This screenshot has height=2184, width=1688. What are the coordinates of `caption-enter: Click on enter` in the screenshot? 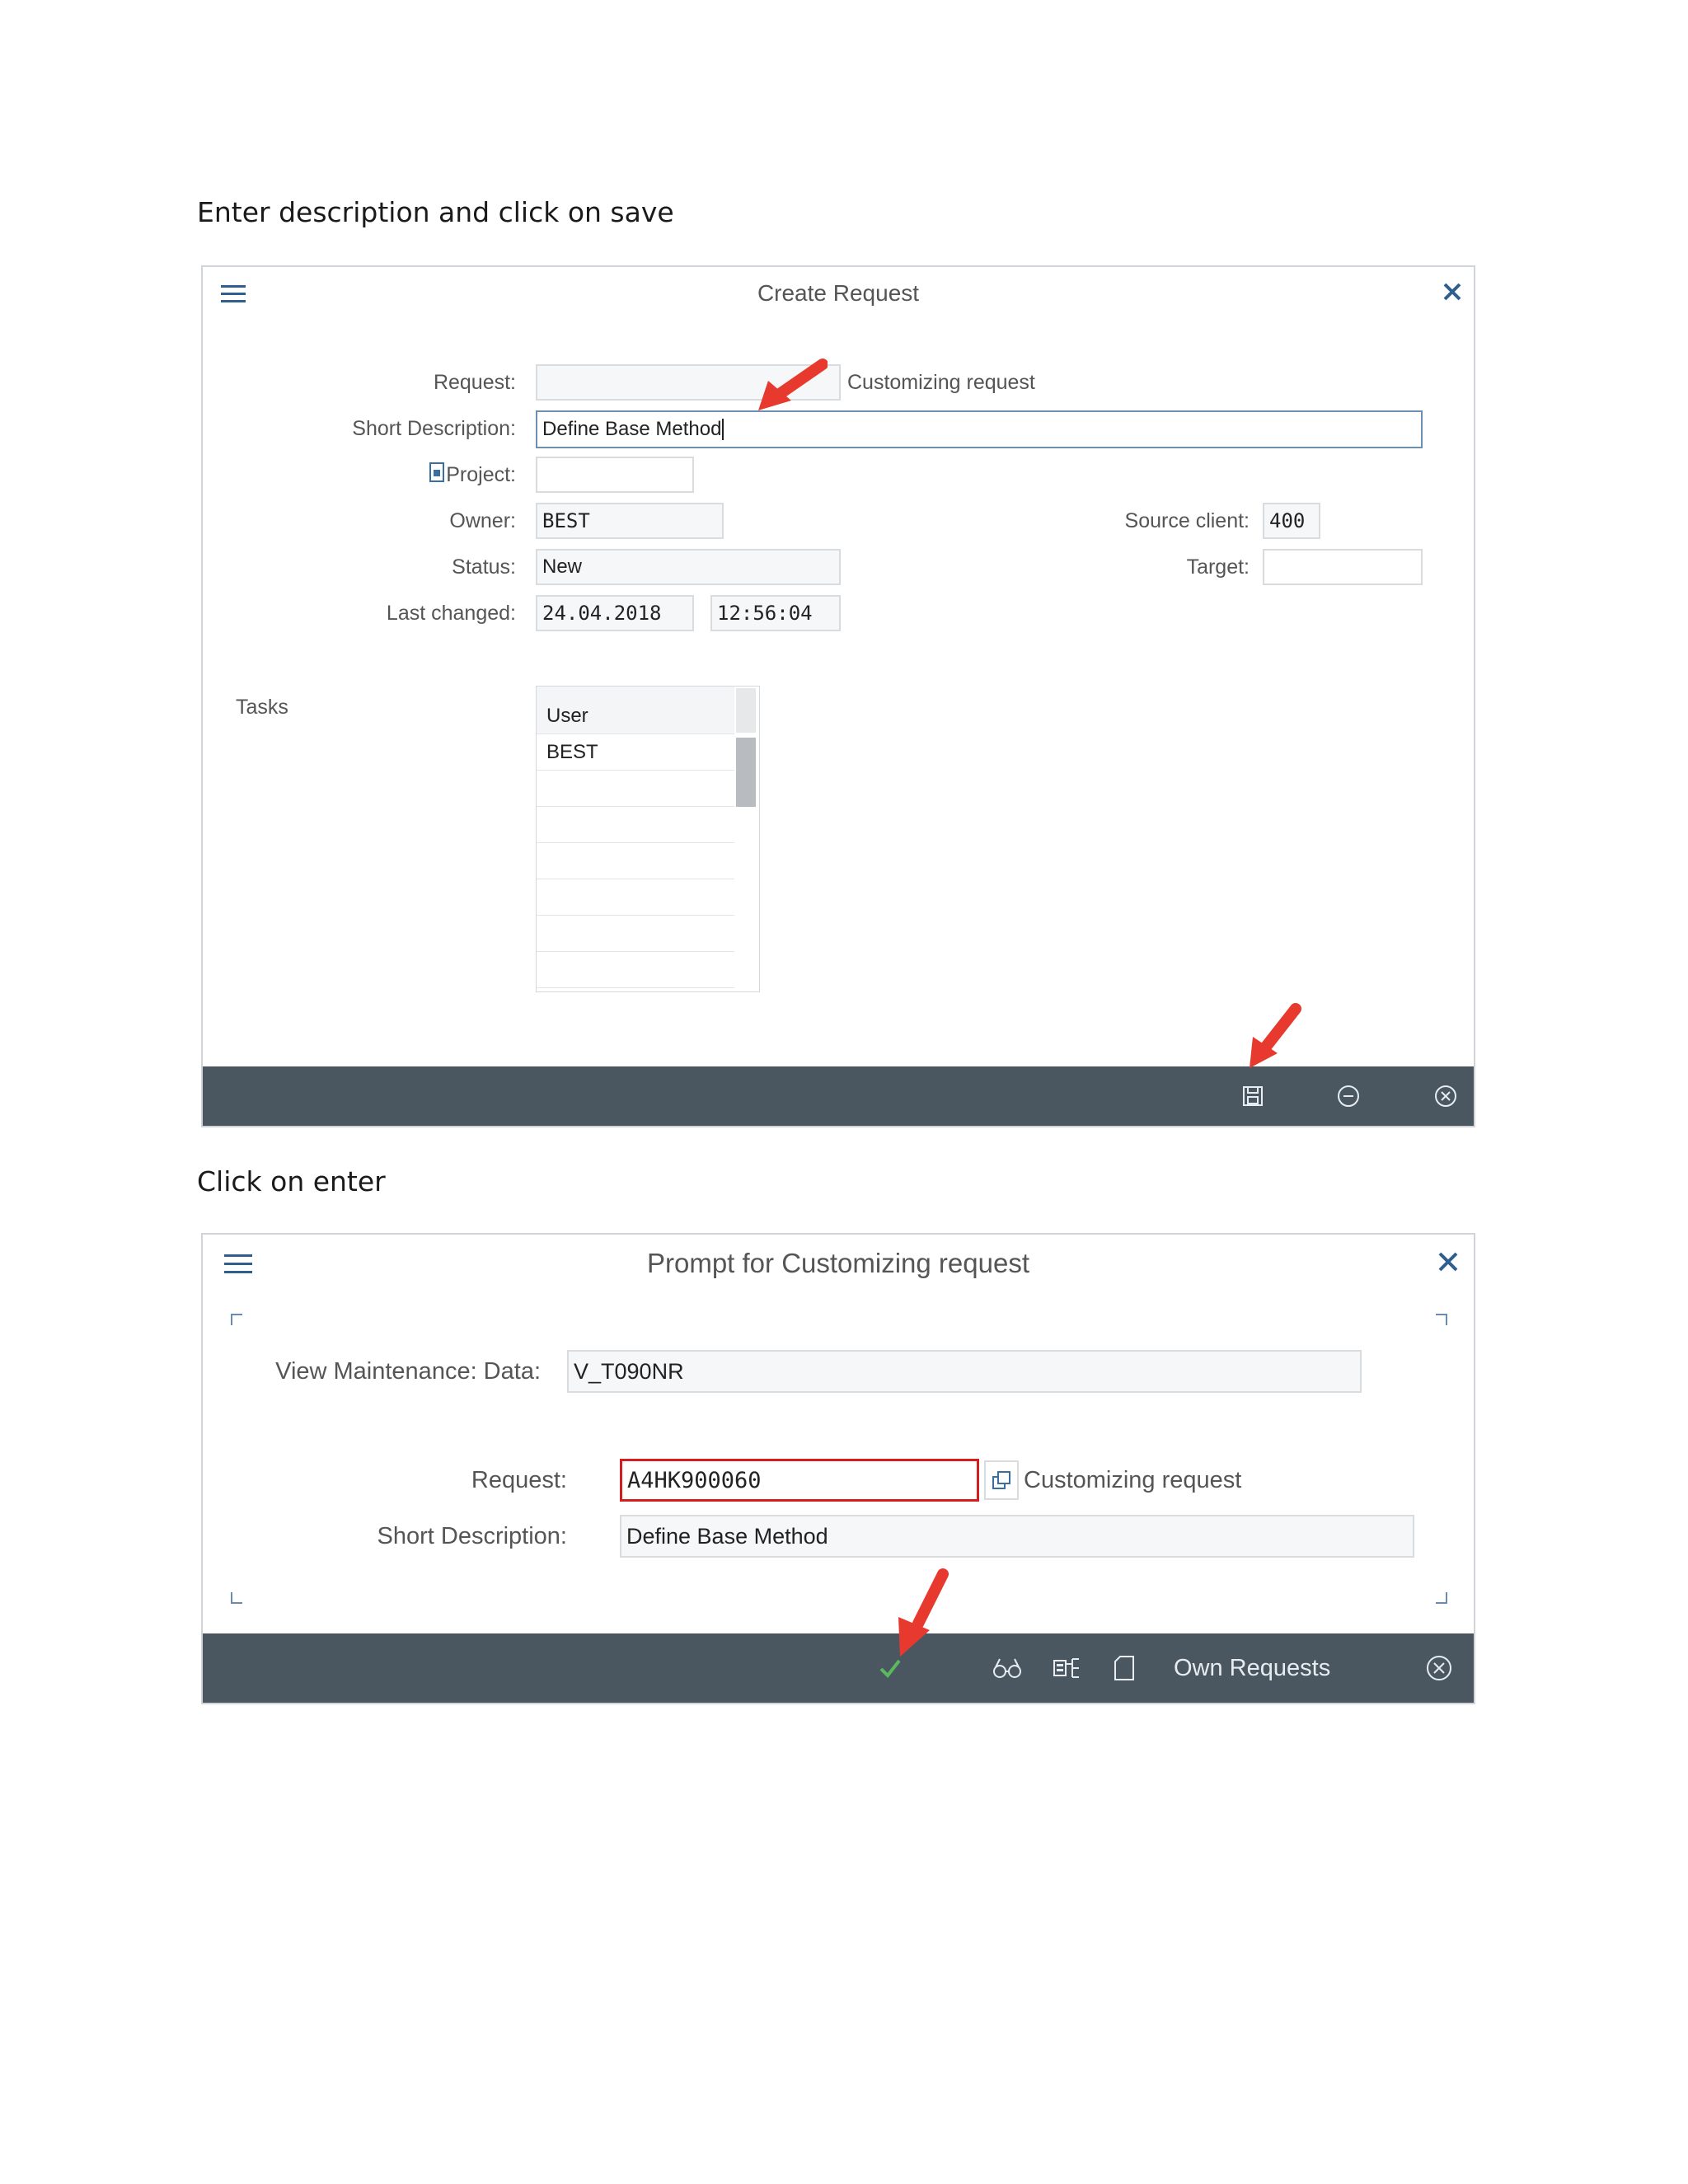 It's located at (291, 1181).